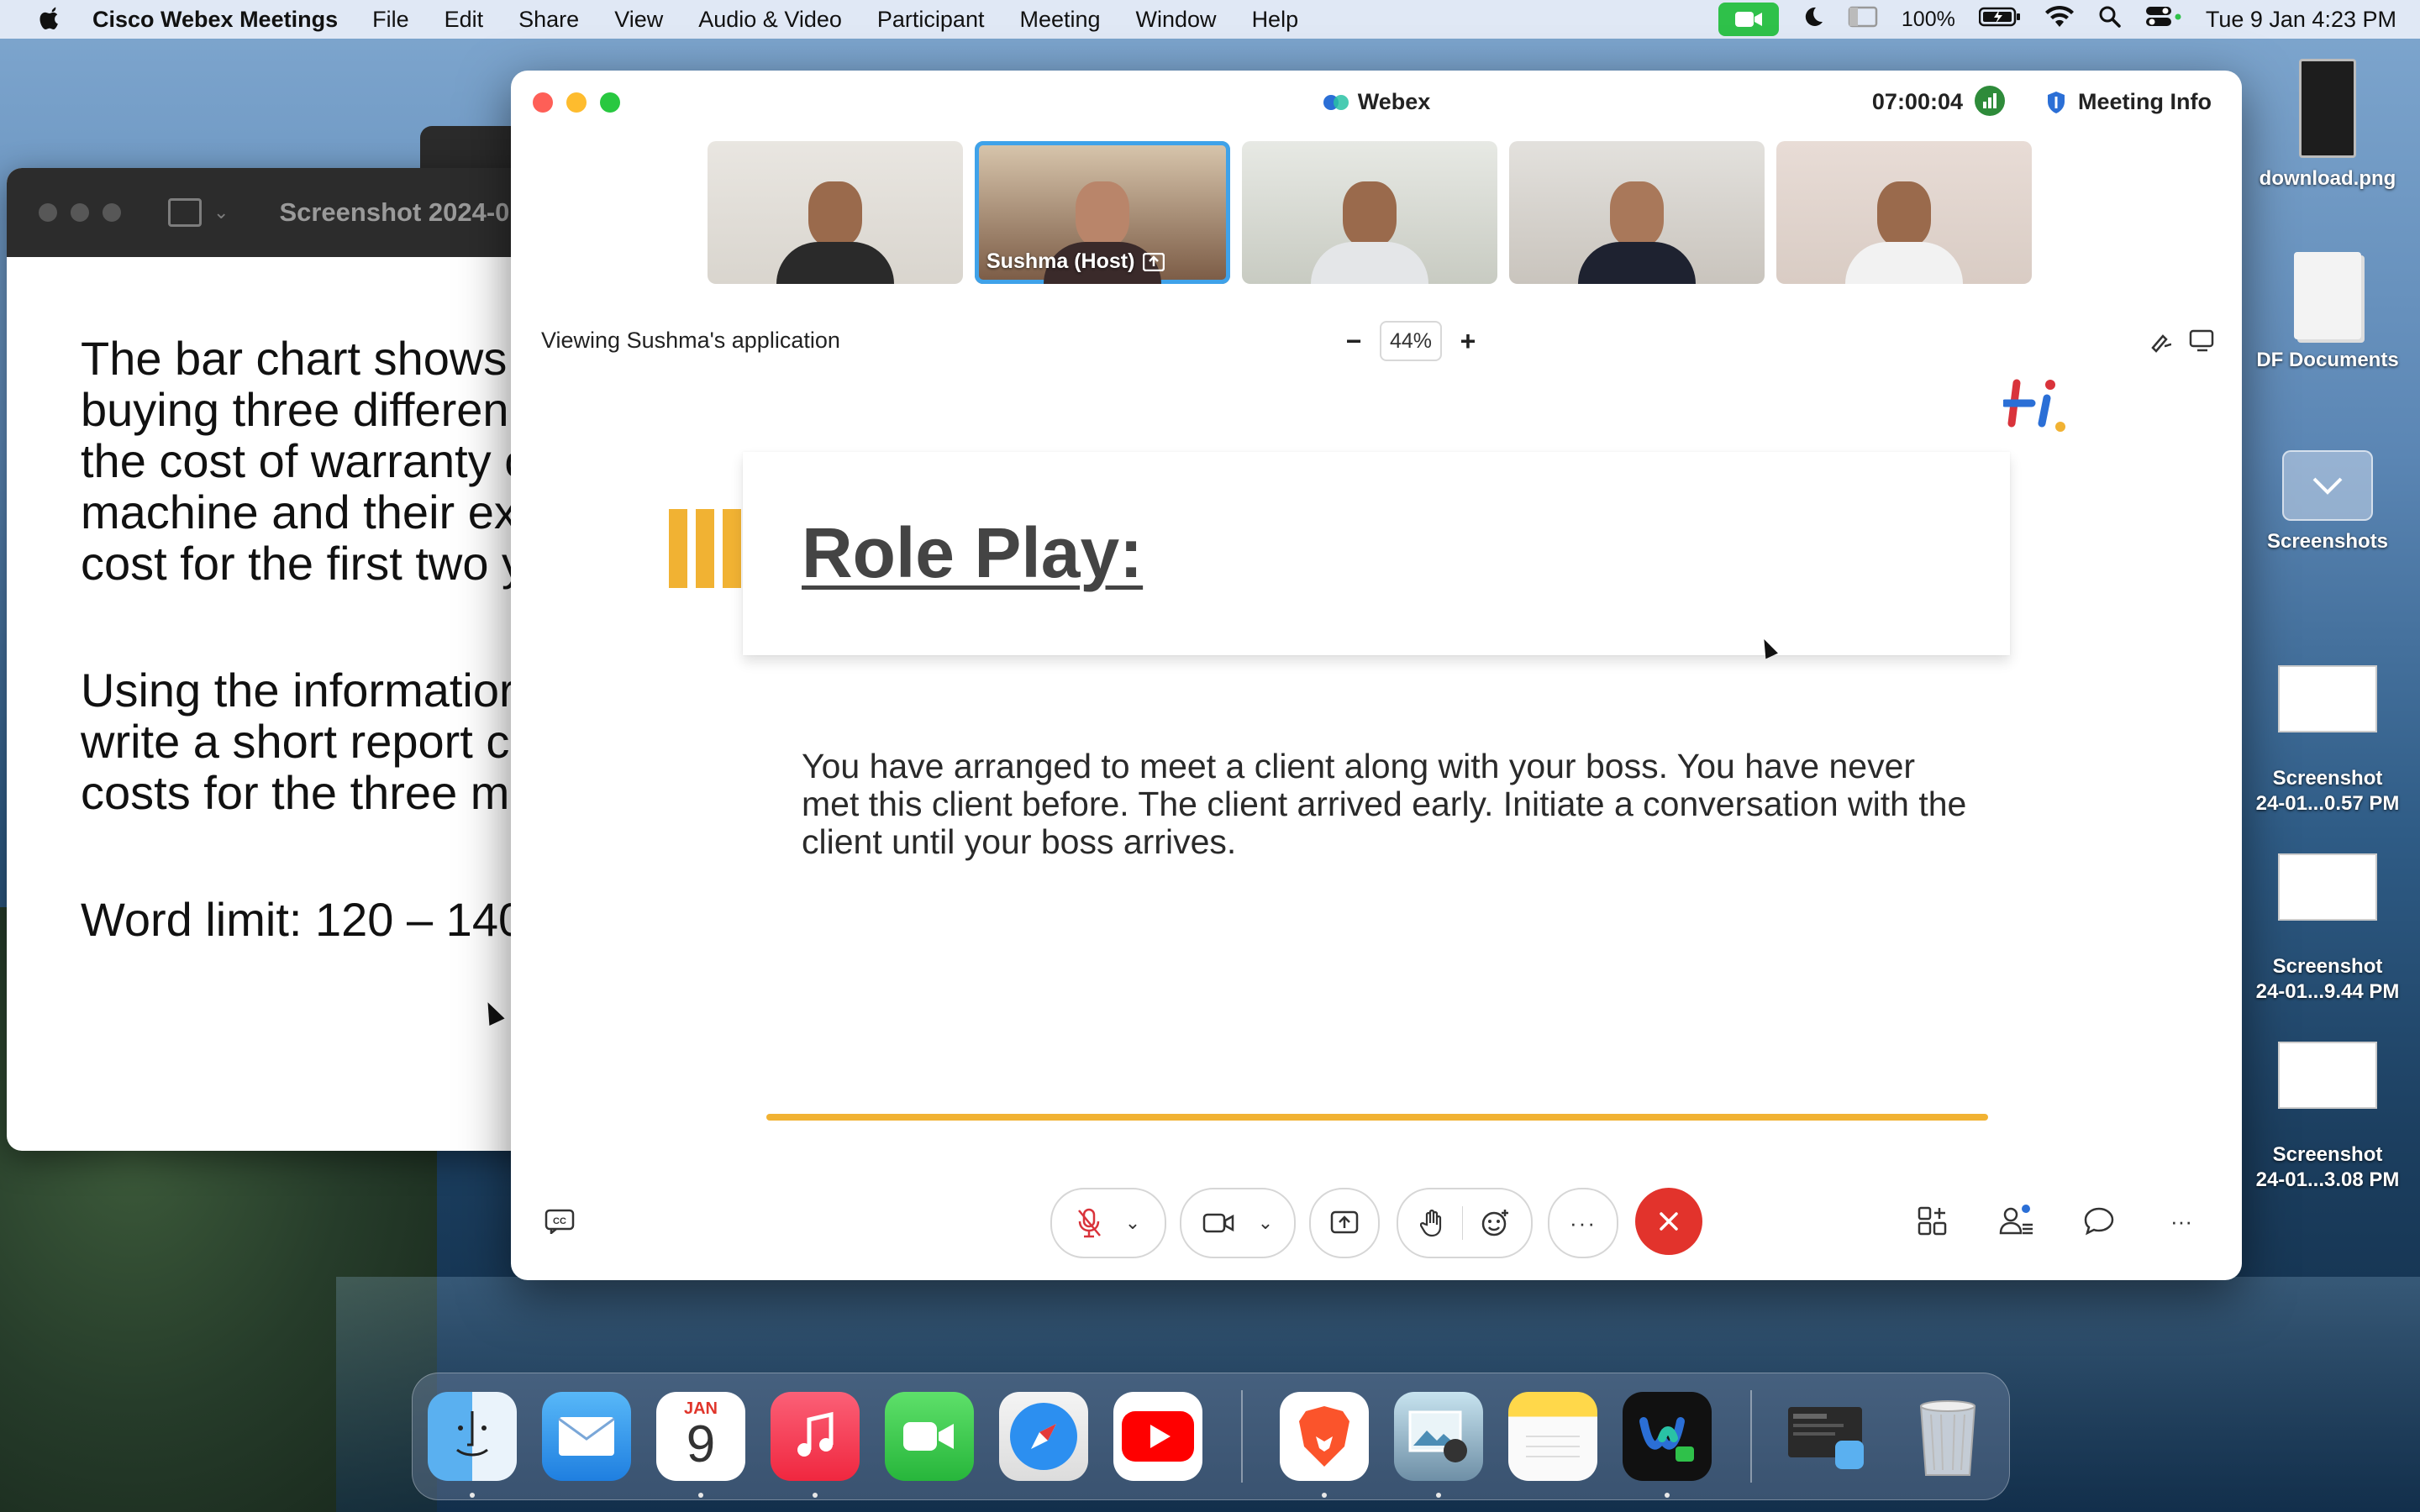  I want to click on accent-bars, so click(705, 548).